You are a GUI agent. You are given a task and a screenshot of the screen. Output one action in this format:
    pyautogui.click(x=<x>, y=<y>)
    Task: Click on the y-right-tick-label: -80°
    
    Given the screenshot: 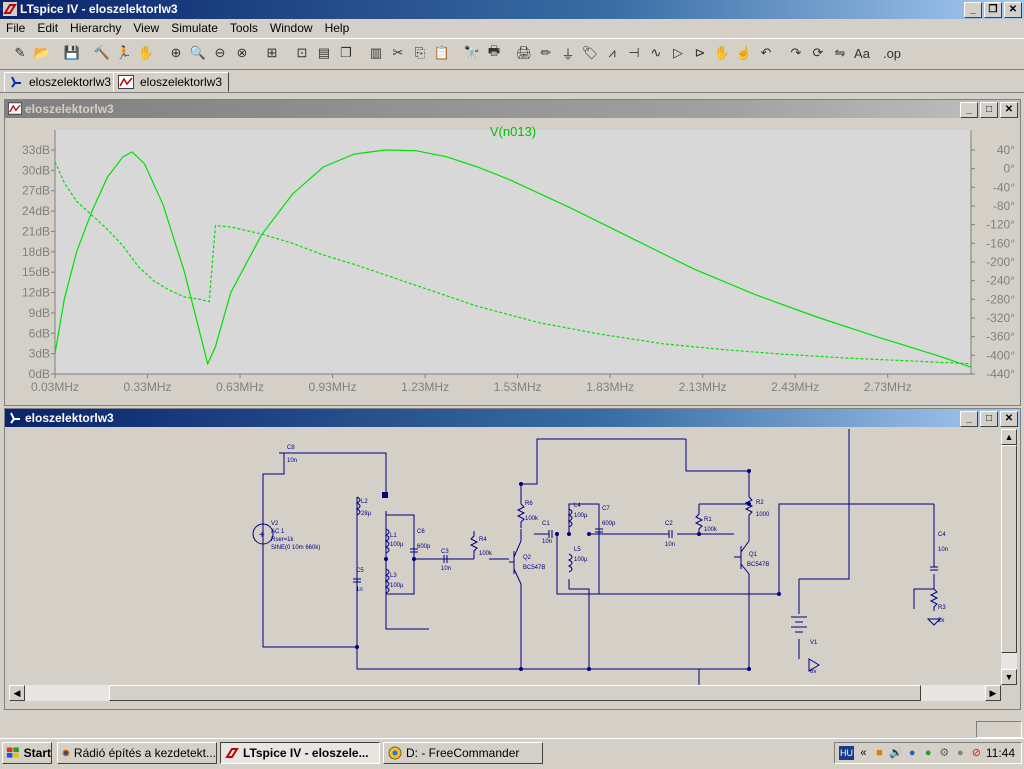 What is the action you would take?
    pyautogui.click(x=1004, y=206)
    